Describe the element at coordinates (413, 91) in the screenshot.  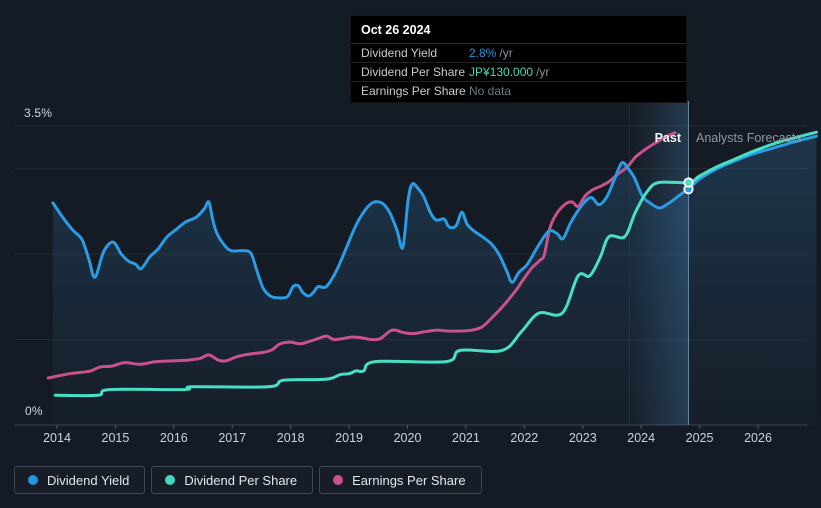
I see `tooltip-row-label: Earnings Per Share` at that location.